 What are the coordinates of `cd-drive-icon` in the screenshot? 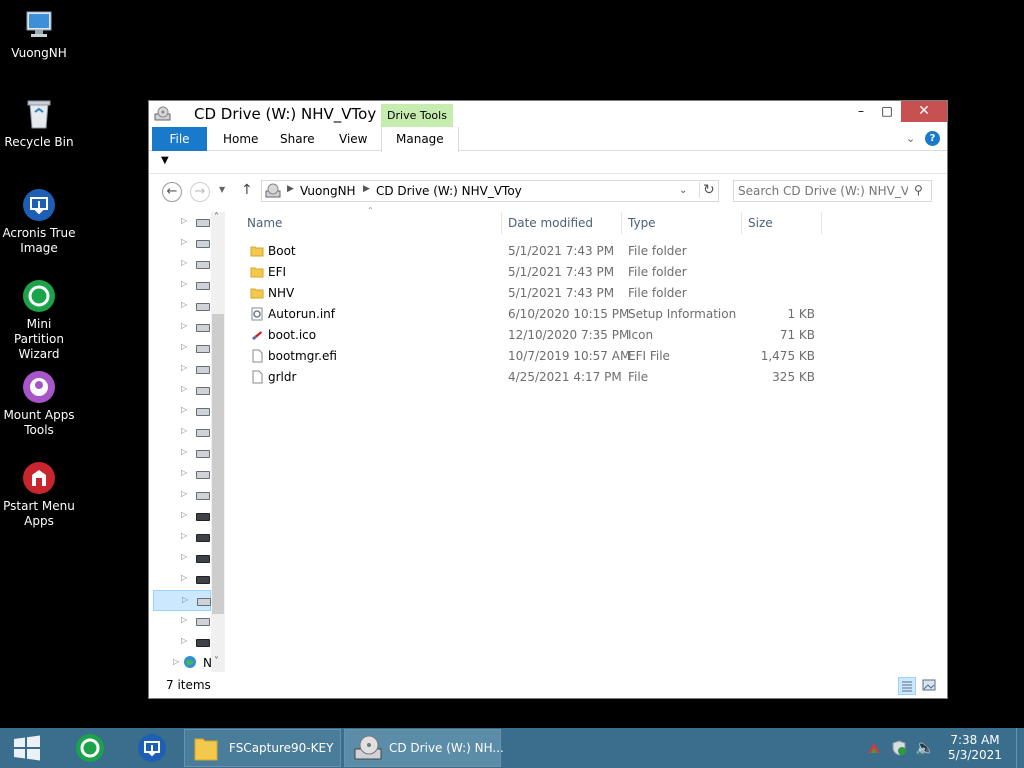 It's located at (163, 115).